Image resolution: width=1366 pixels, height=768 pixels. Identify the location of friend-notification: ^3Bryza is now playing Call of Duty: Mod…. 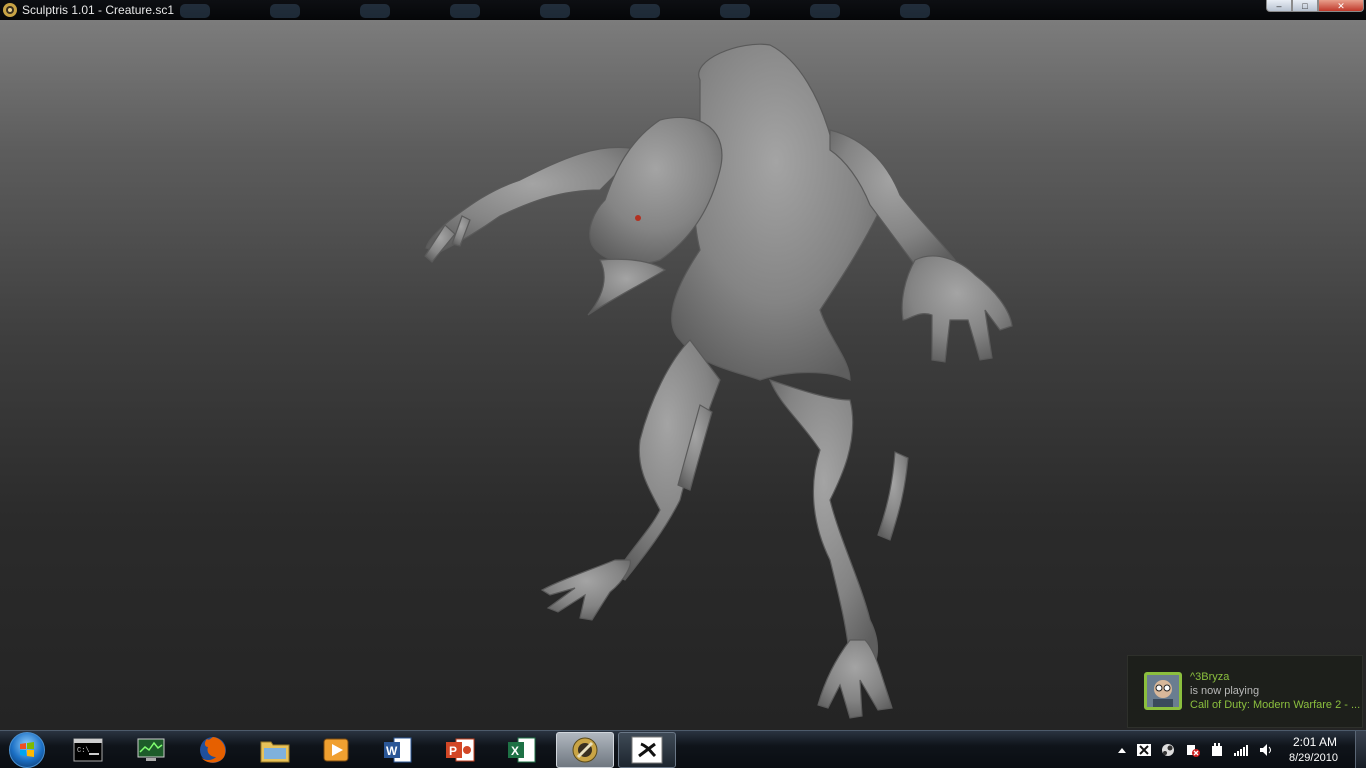
(1245, 691).